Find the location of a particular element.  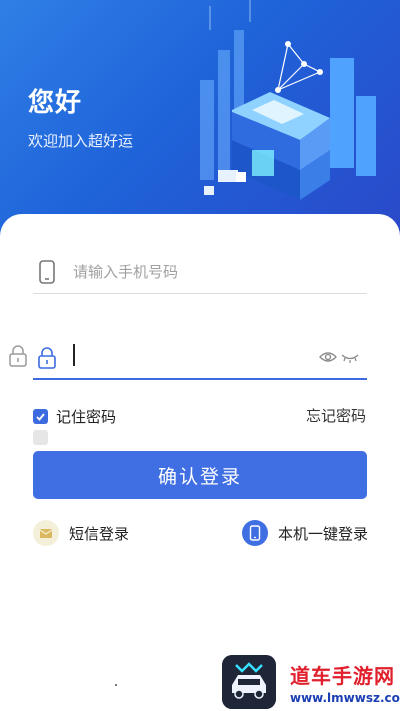

remember-password: 记住密码 is located at coordinates (74, 416).